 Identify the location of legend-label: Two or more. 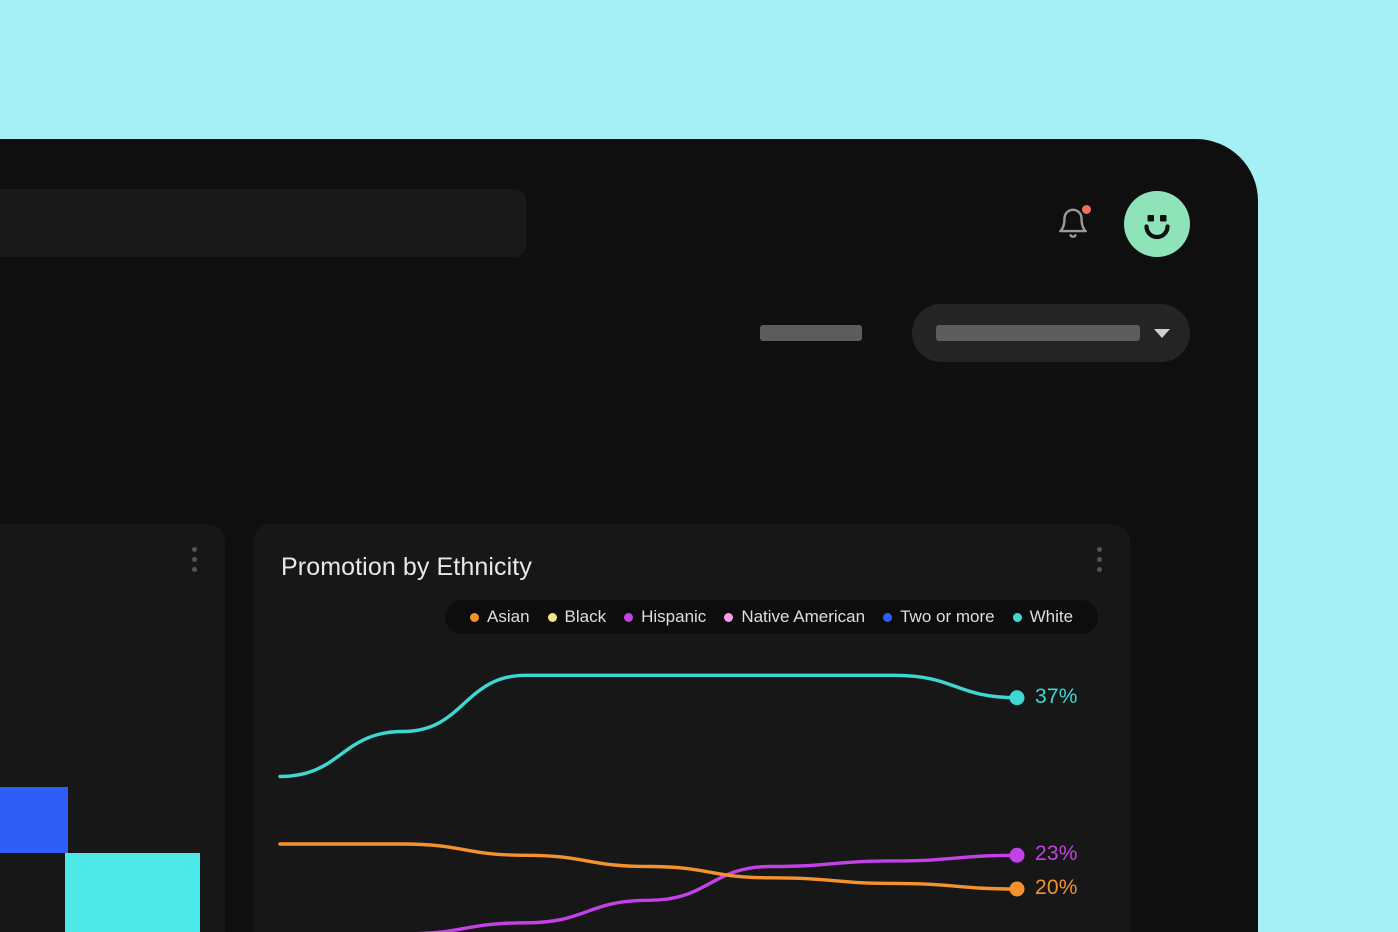
(947, 616).